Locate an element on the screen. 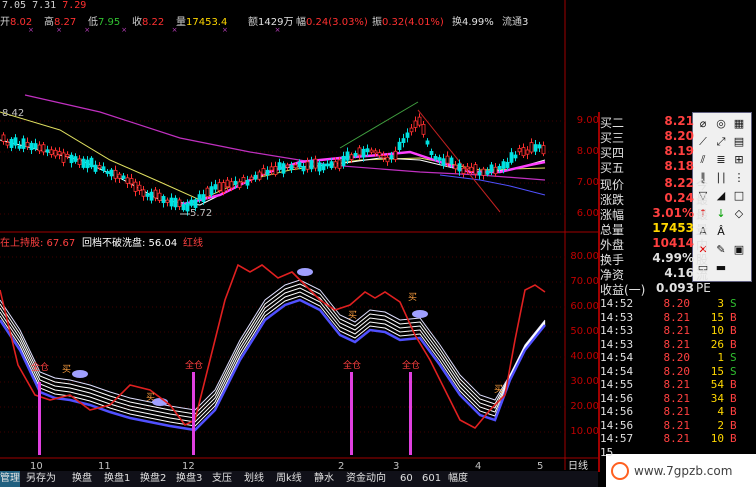  ma-line-blue is located at coordinates (492, 185).